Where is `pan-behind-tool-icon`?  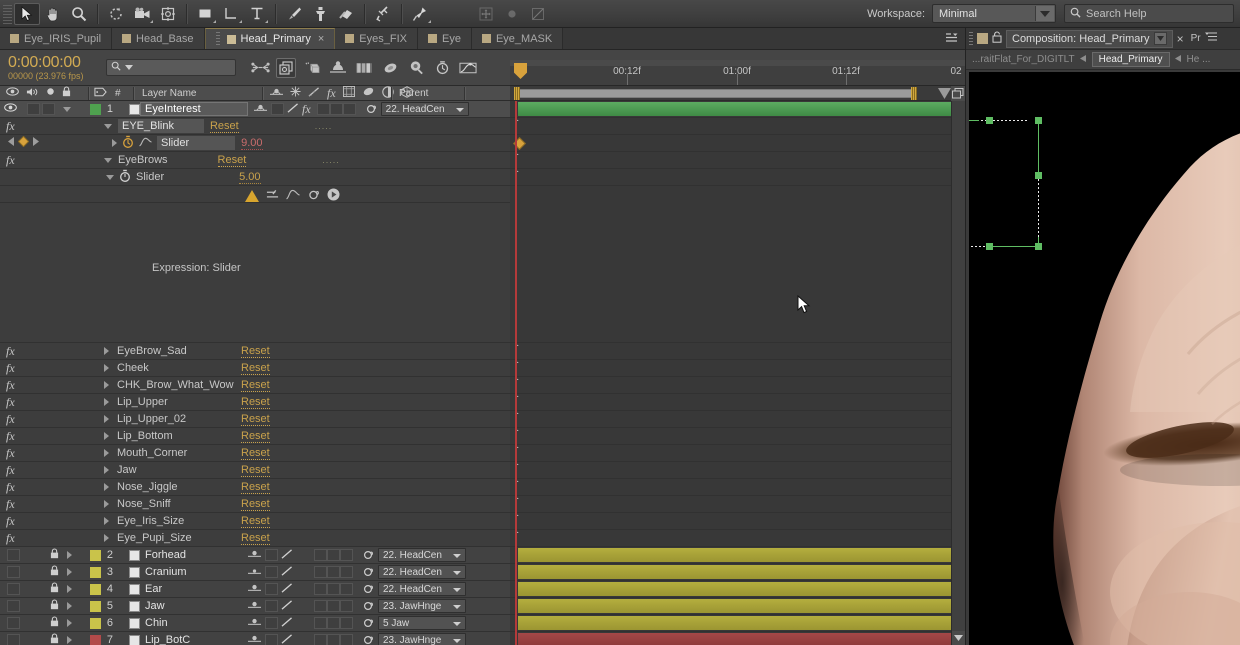 pan-behind-tool-icon is located at coordinates (168, 14).